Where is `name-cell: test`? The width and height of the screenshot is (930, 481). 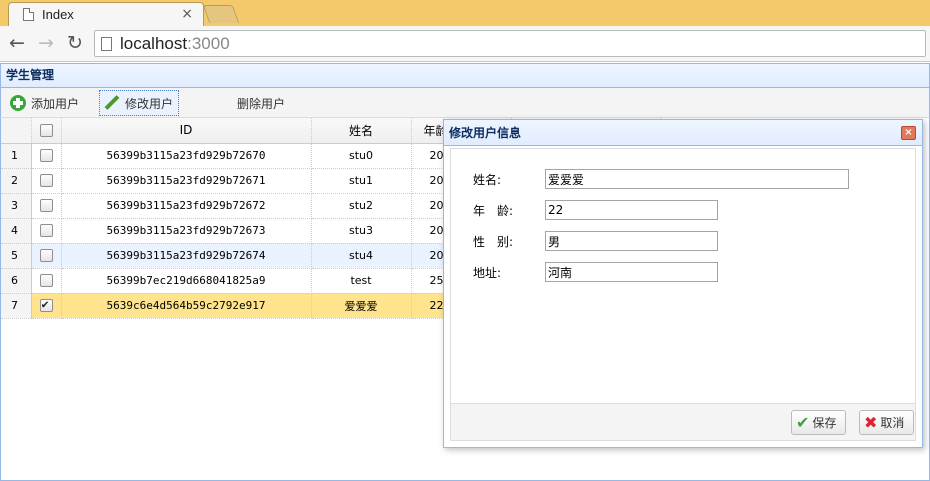 name-cell: test is located at coordinates (361, 281).